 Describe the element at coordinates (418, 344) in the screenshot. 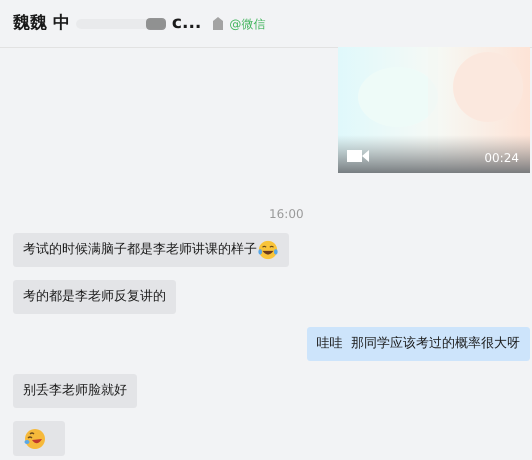

I see `message-bubble: 哇哇 那同学应该考过的概率很大呀` at that location.